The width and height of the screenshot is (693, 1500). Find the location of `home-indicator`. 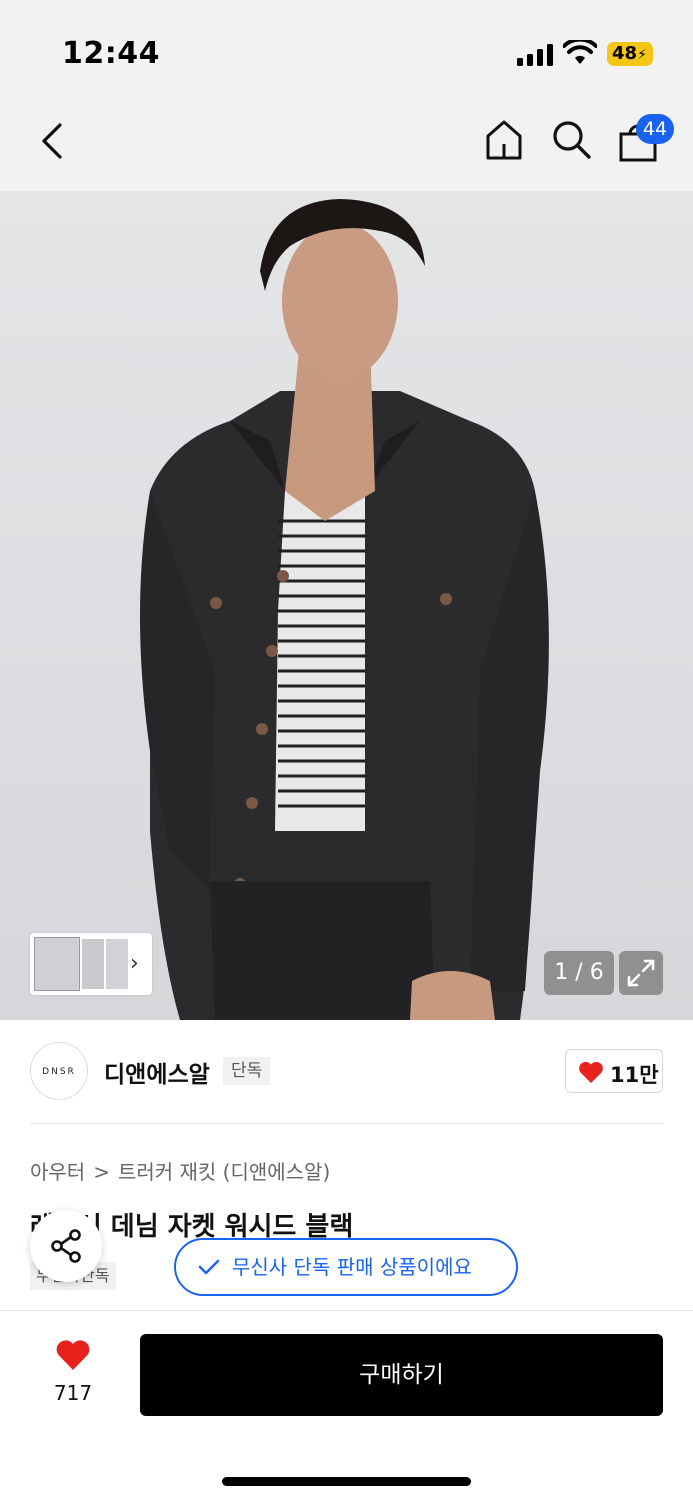

home-indicator is located at coordinates (346, 1481).